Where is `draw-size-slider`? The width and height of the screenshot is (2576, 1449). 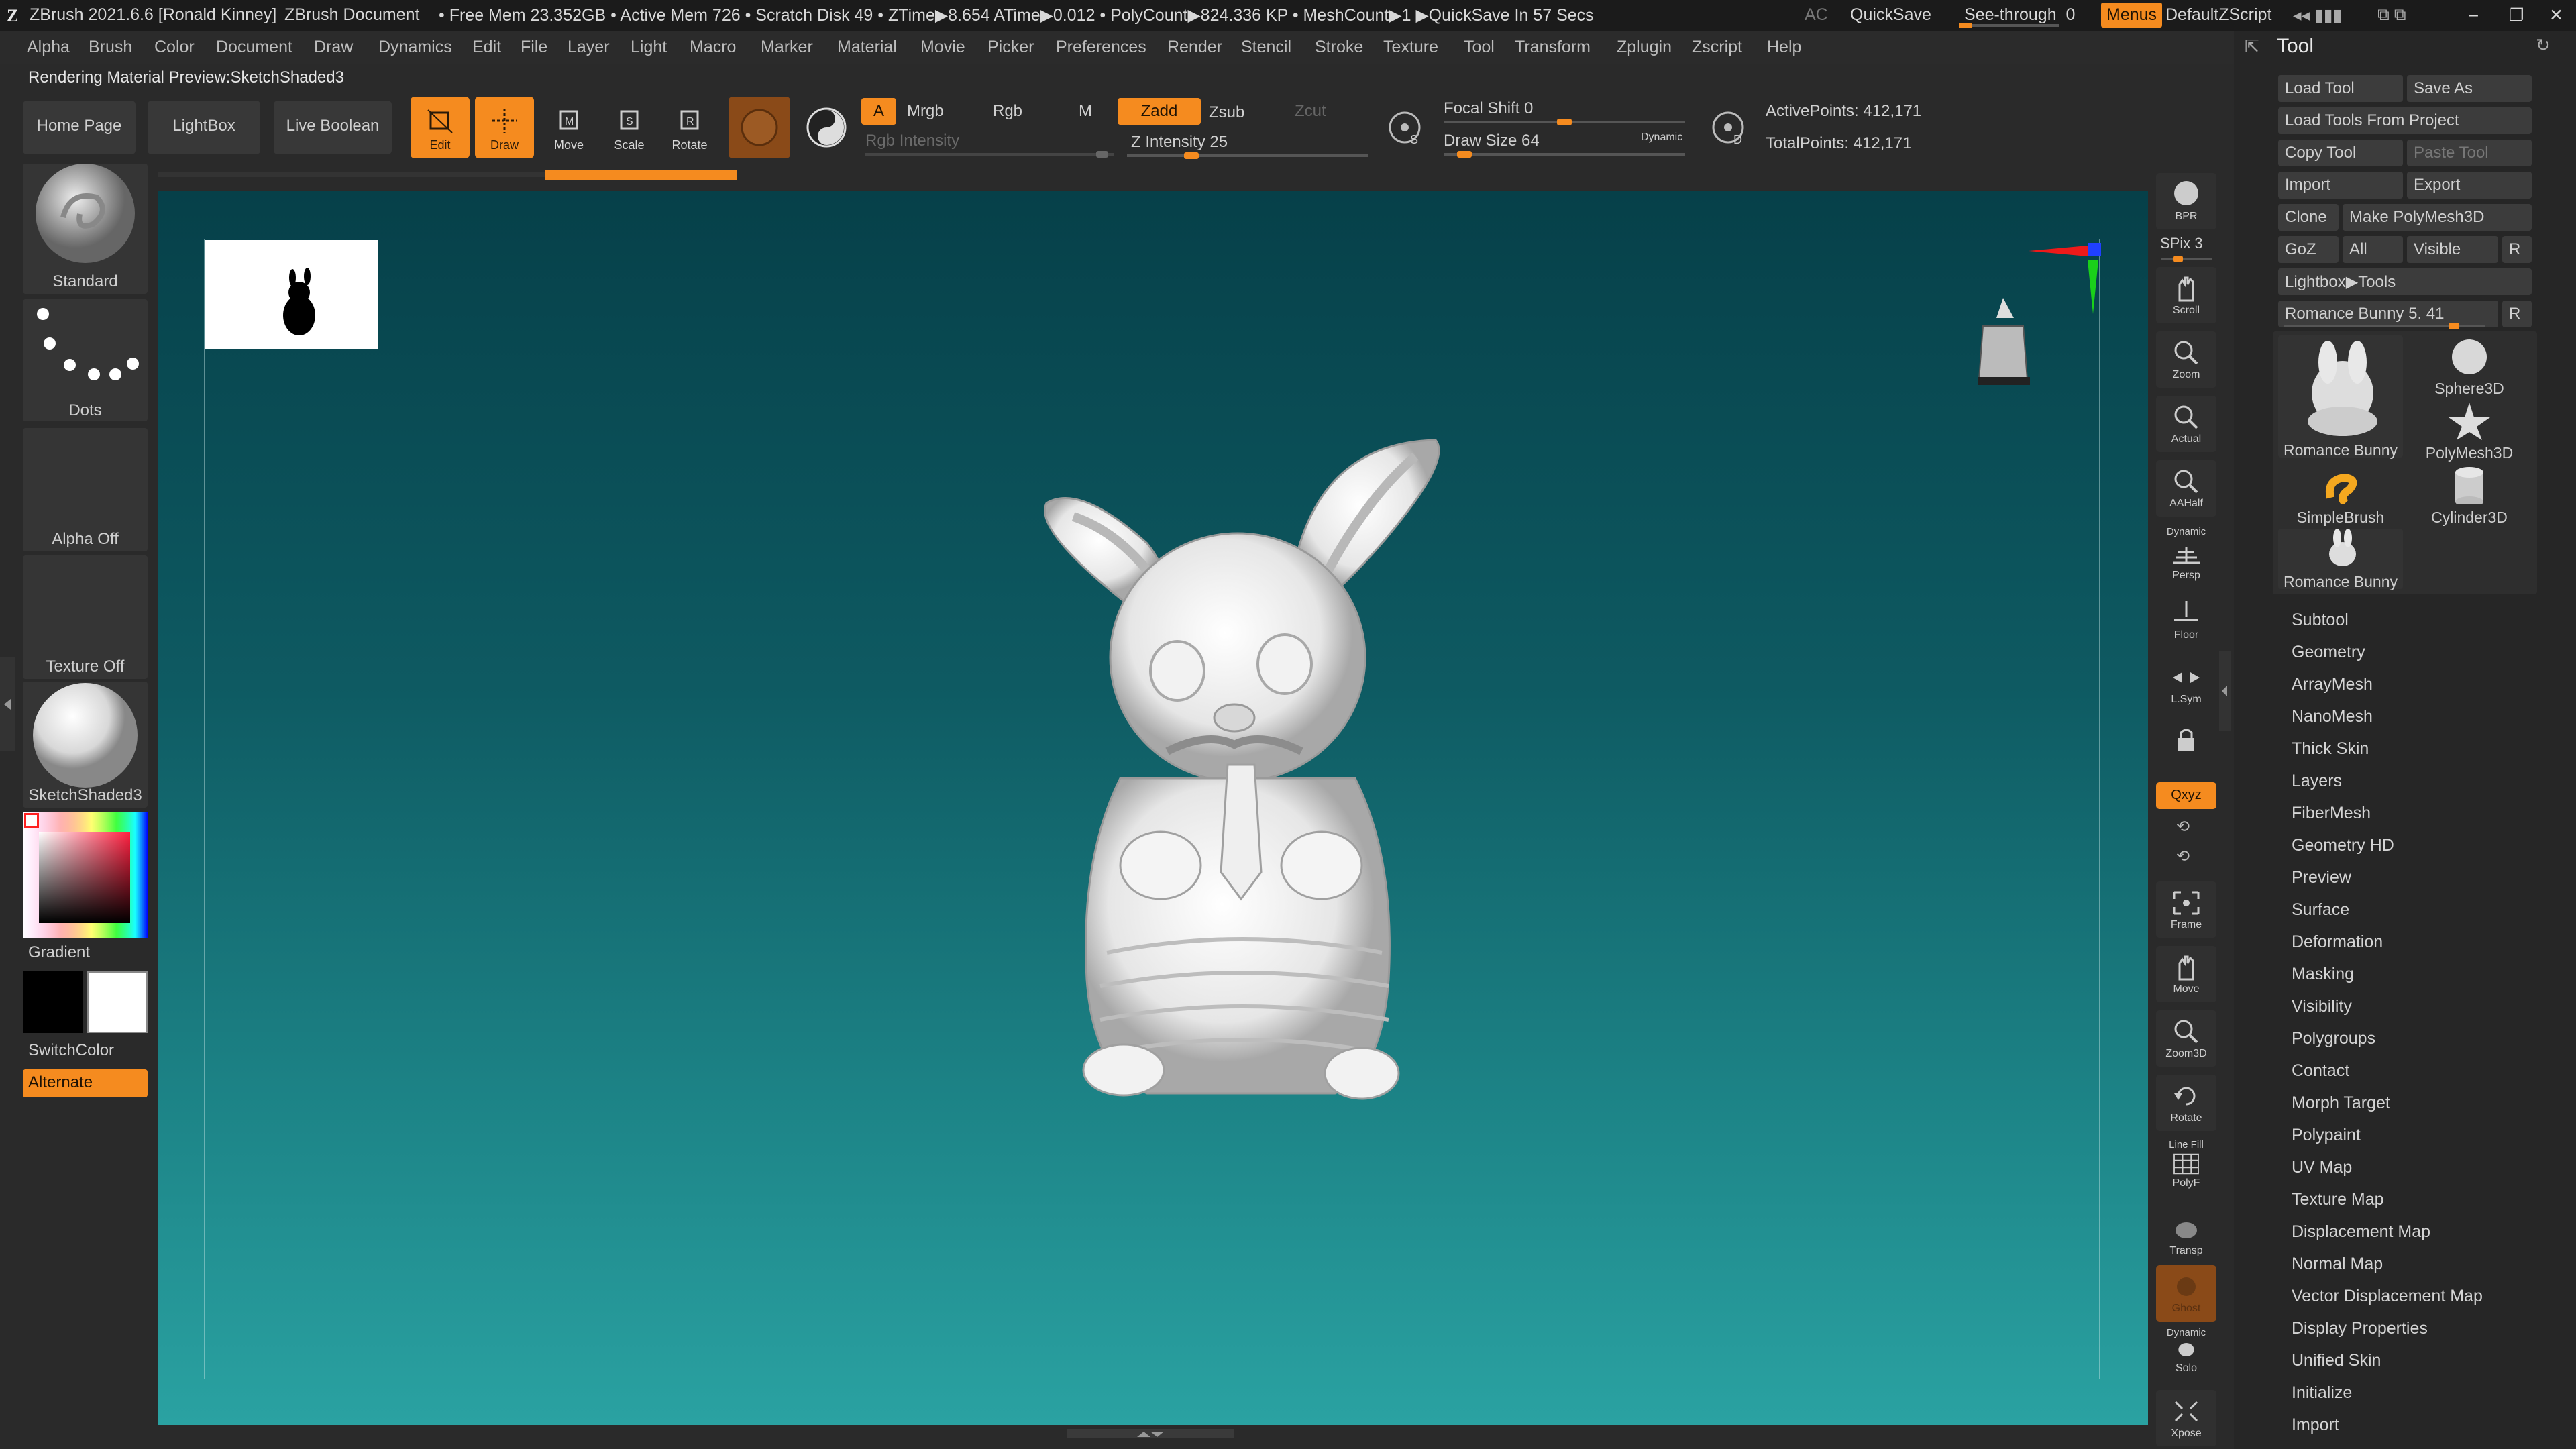 draw-size-slider is located at coordinates (1564, 154).